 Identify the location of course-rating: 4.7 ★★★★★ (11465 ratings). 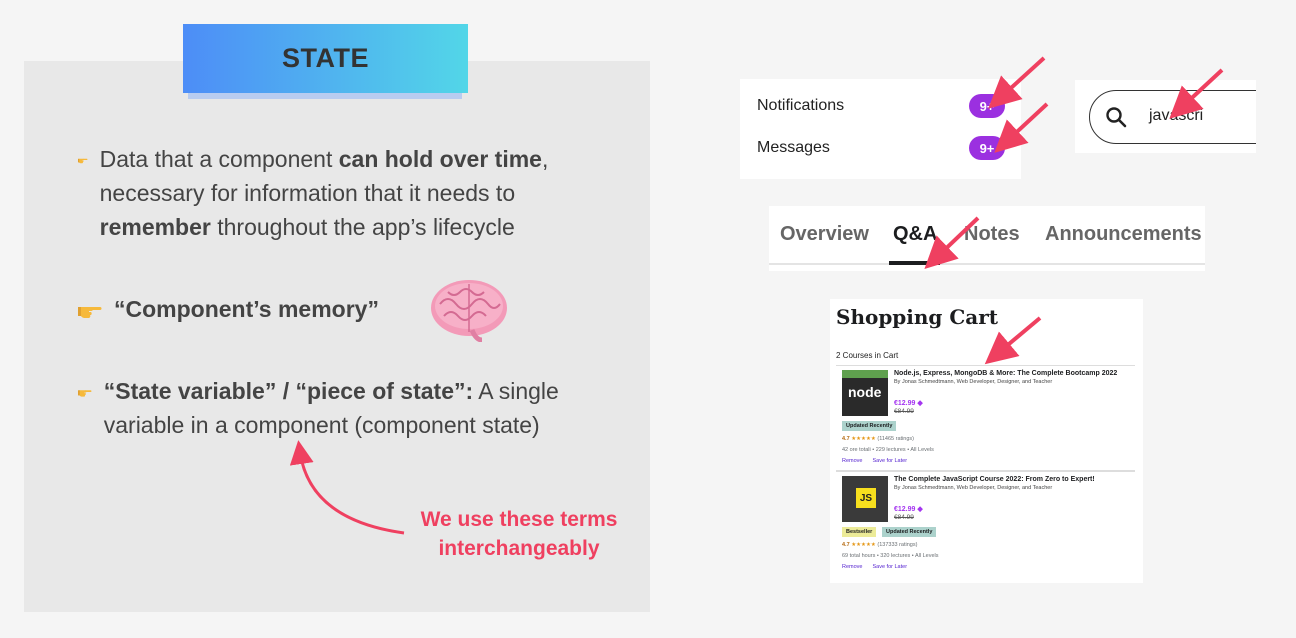
(878, 439).